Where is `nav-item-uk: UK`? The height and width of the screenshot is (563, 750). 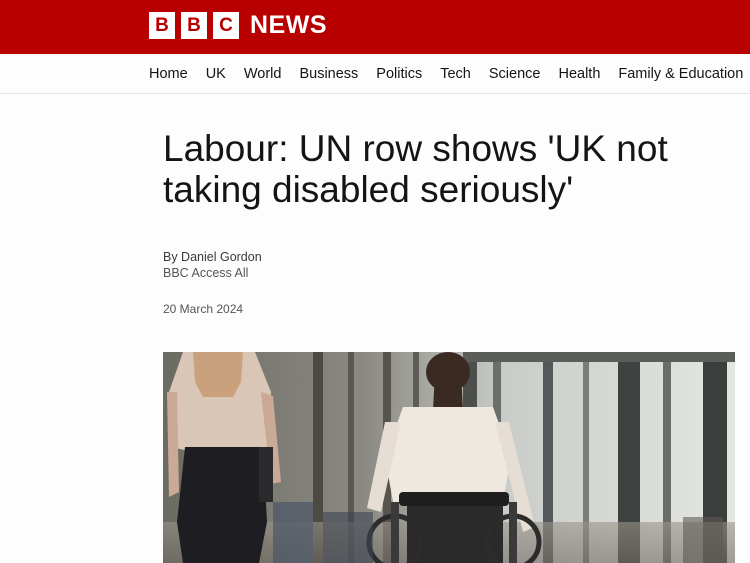
nav-item-uk: UK is located at coordinates (216, 74).